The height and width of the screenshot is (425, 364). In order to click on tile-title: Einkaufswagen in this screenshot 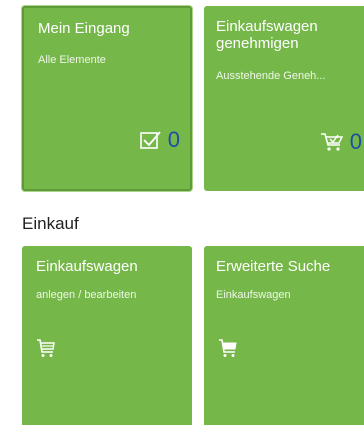, I will do `click(87, 266)`.